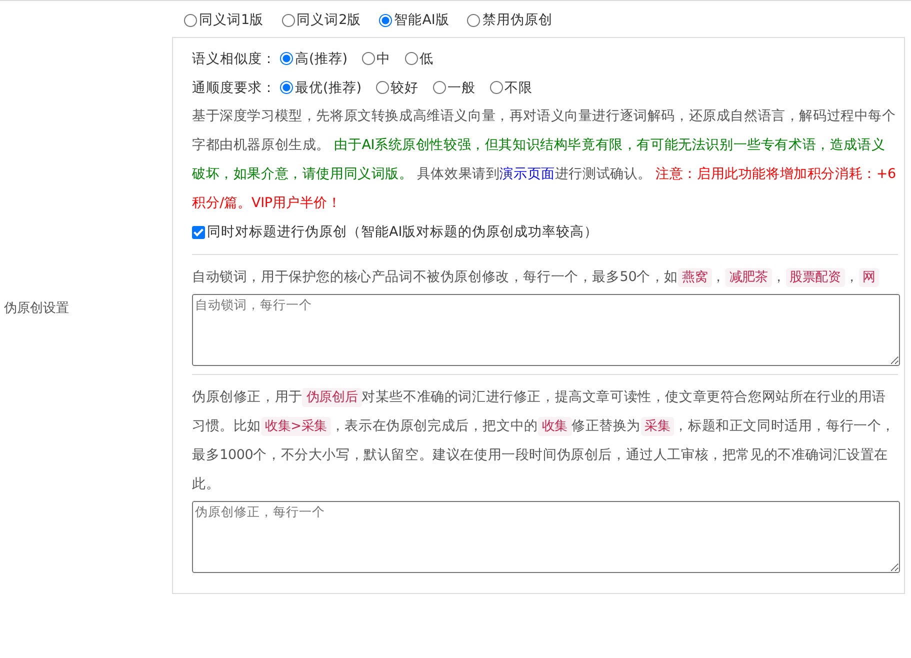 The height and width of the screenshot is (658, 911). I want to click on correction-text: 伪原创修正，用于 伪原创后 对某些不准确的词汇进行修正，提高文章可读性，使文章更符合您网站所在行业的用语习惯。比如 收集>采集 ，表示在伪原创完成后，把文中的 收集 修正替换为 采集 ，标题和正文同时适用，每行一个，最多1000个，不分大小写，默认留空。建议在使用一段时间伪原创后，通过人工审核，把常见的不准确词汇设置在此。, so click(544, 440).